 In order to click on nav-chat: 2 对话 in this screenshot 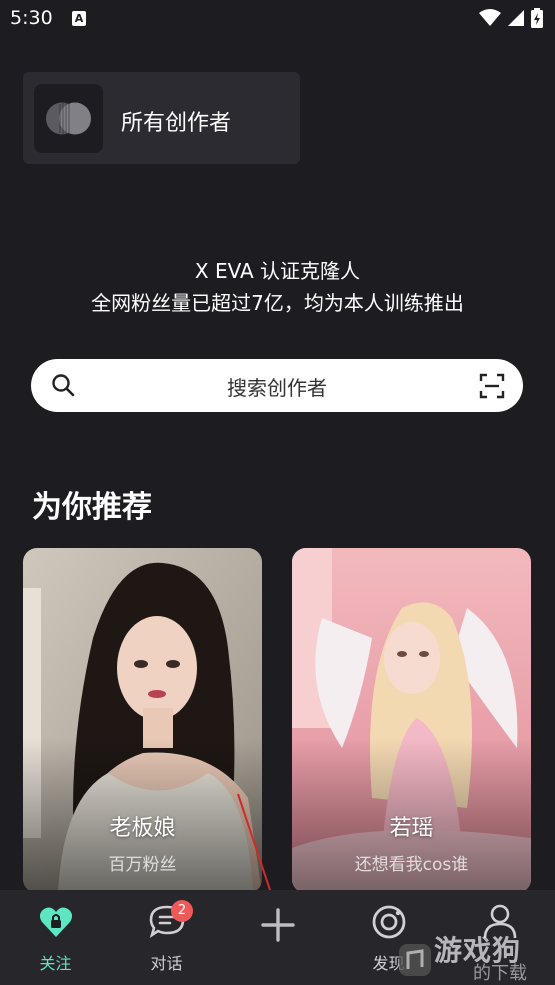, I will do `click(166, 937)`.